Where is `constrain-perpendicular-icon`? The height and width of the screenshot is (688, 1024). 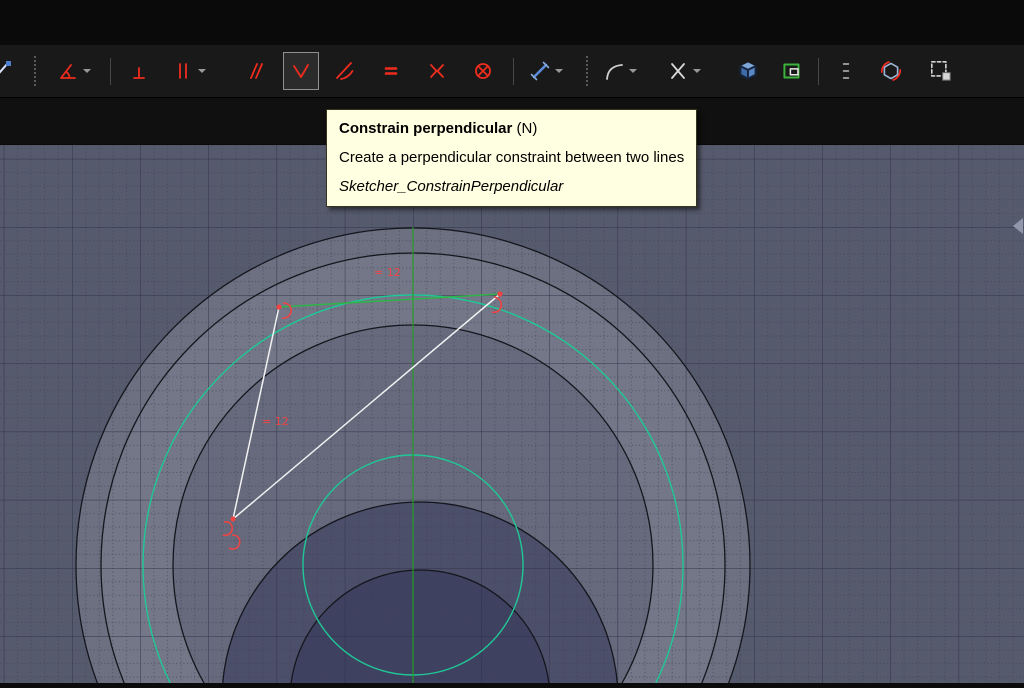 constrain-perpendicular-icon is located at coordinates (301, 71).